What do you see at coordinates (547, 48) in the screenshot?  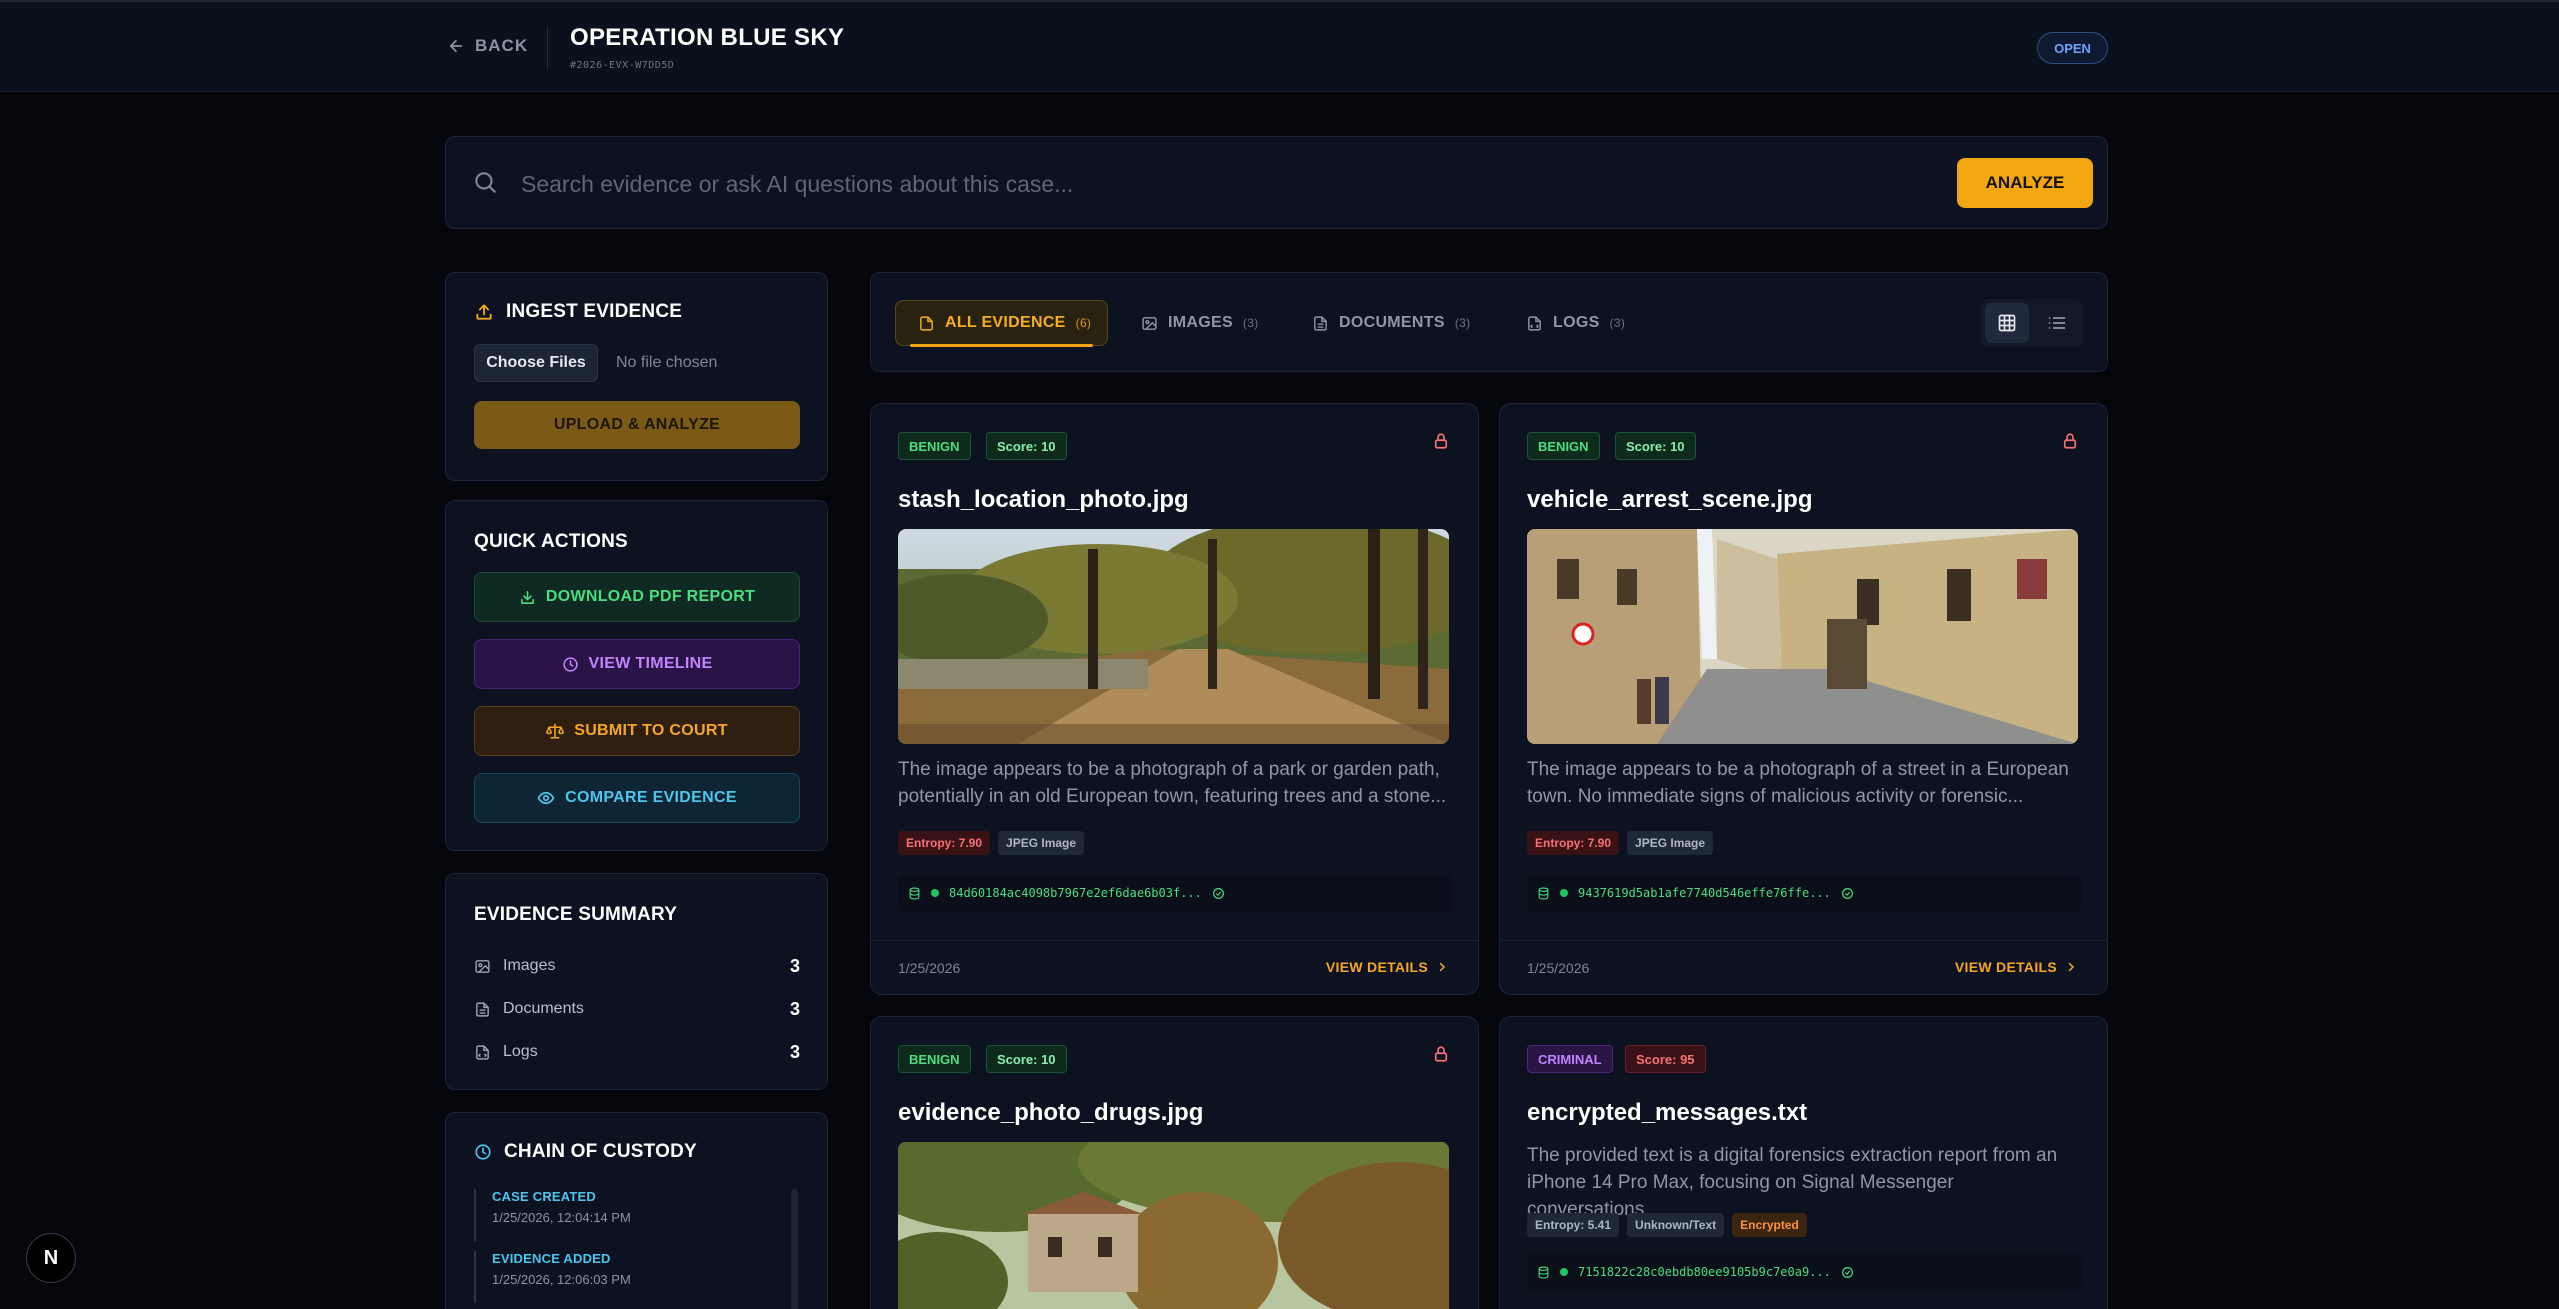 I see `header-divider` at bounding box center [547, 48].